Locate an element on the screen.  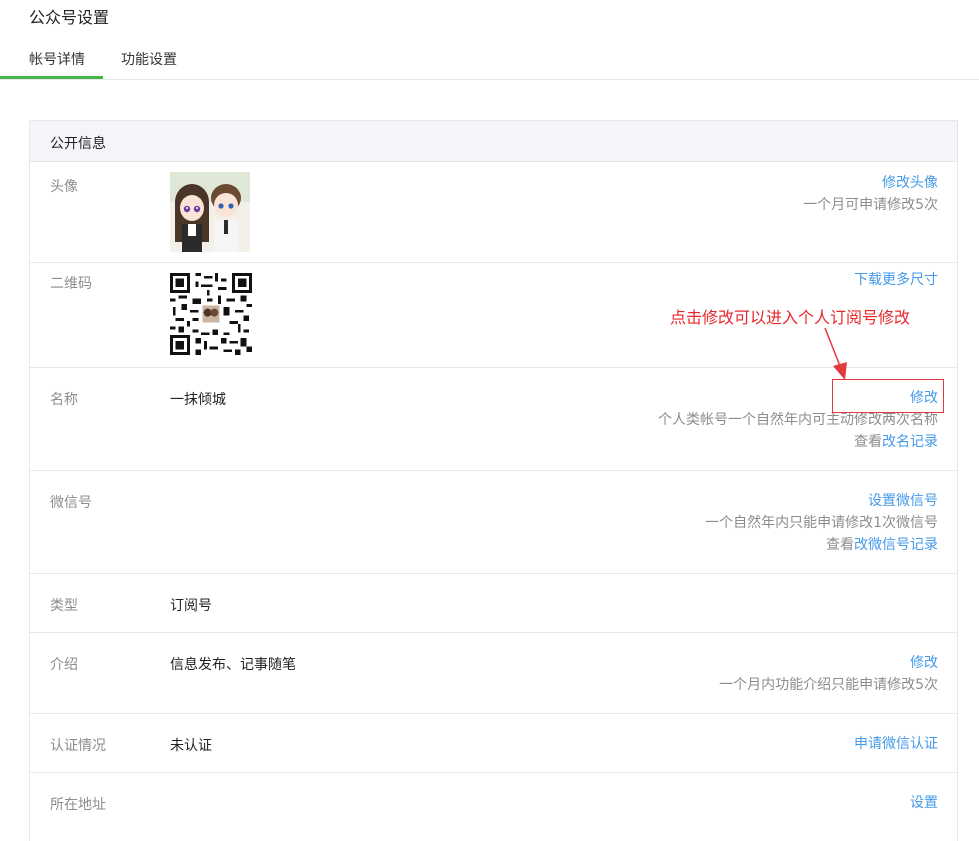
row-name: 名称 一抹倾城 修改 个人类帐号一个自然年内可主动修改两次名称 查看改名记录 is located at coordinates (493, 419).